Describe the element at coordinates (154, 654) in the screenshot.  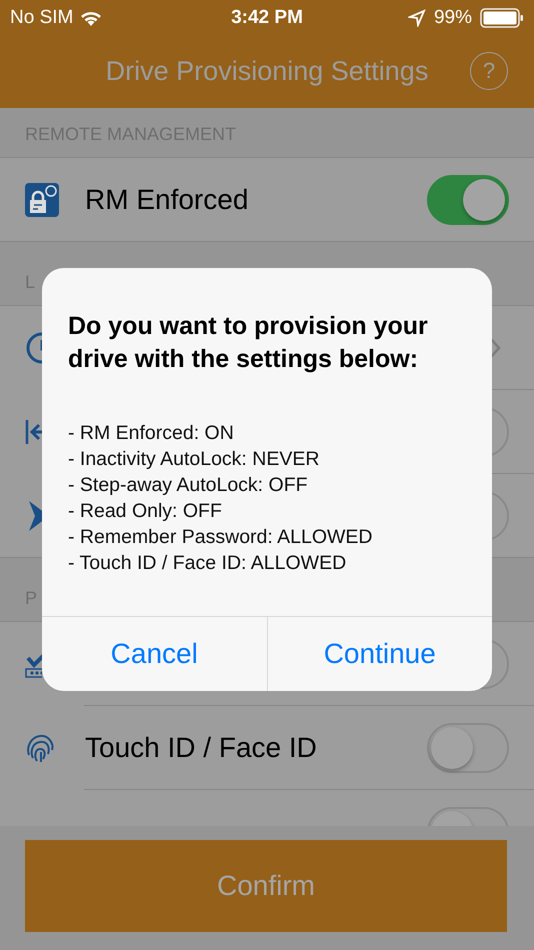
I see `dialog-button: Cancel` at that location.